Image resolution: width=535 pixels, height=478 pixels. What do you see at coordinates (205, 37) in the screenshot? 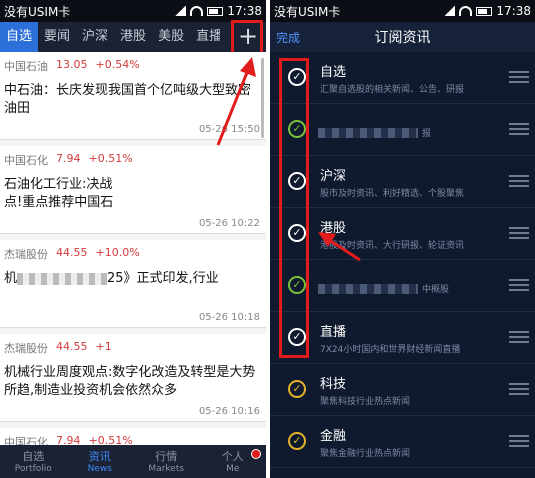
I see `tab-live: 直播` at bounding box center [205, 37].